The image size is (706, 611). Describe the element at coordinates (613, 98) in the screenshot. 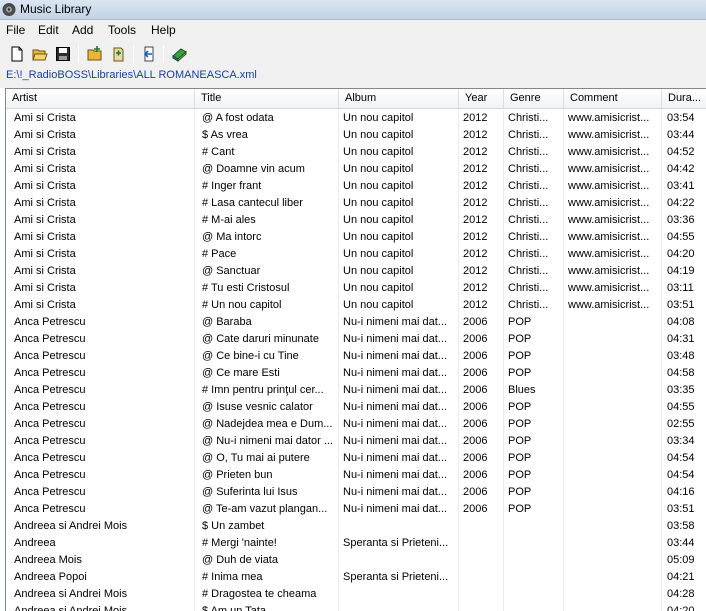

I see `column-comment: Comment` at that location.